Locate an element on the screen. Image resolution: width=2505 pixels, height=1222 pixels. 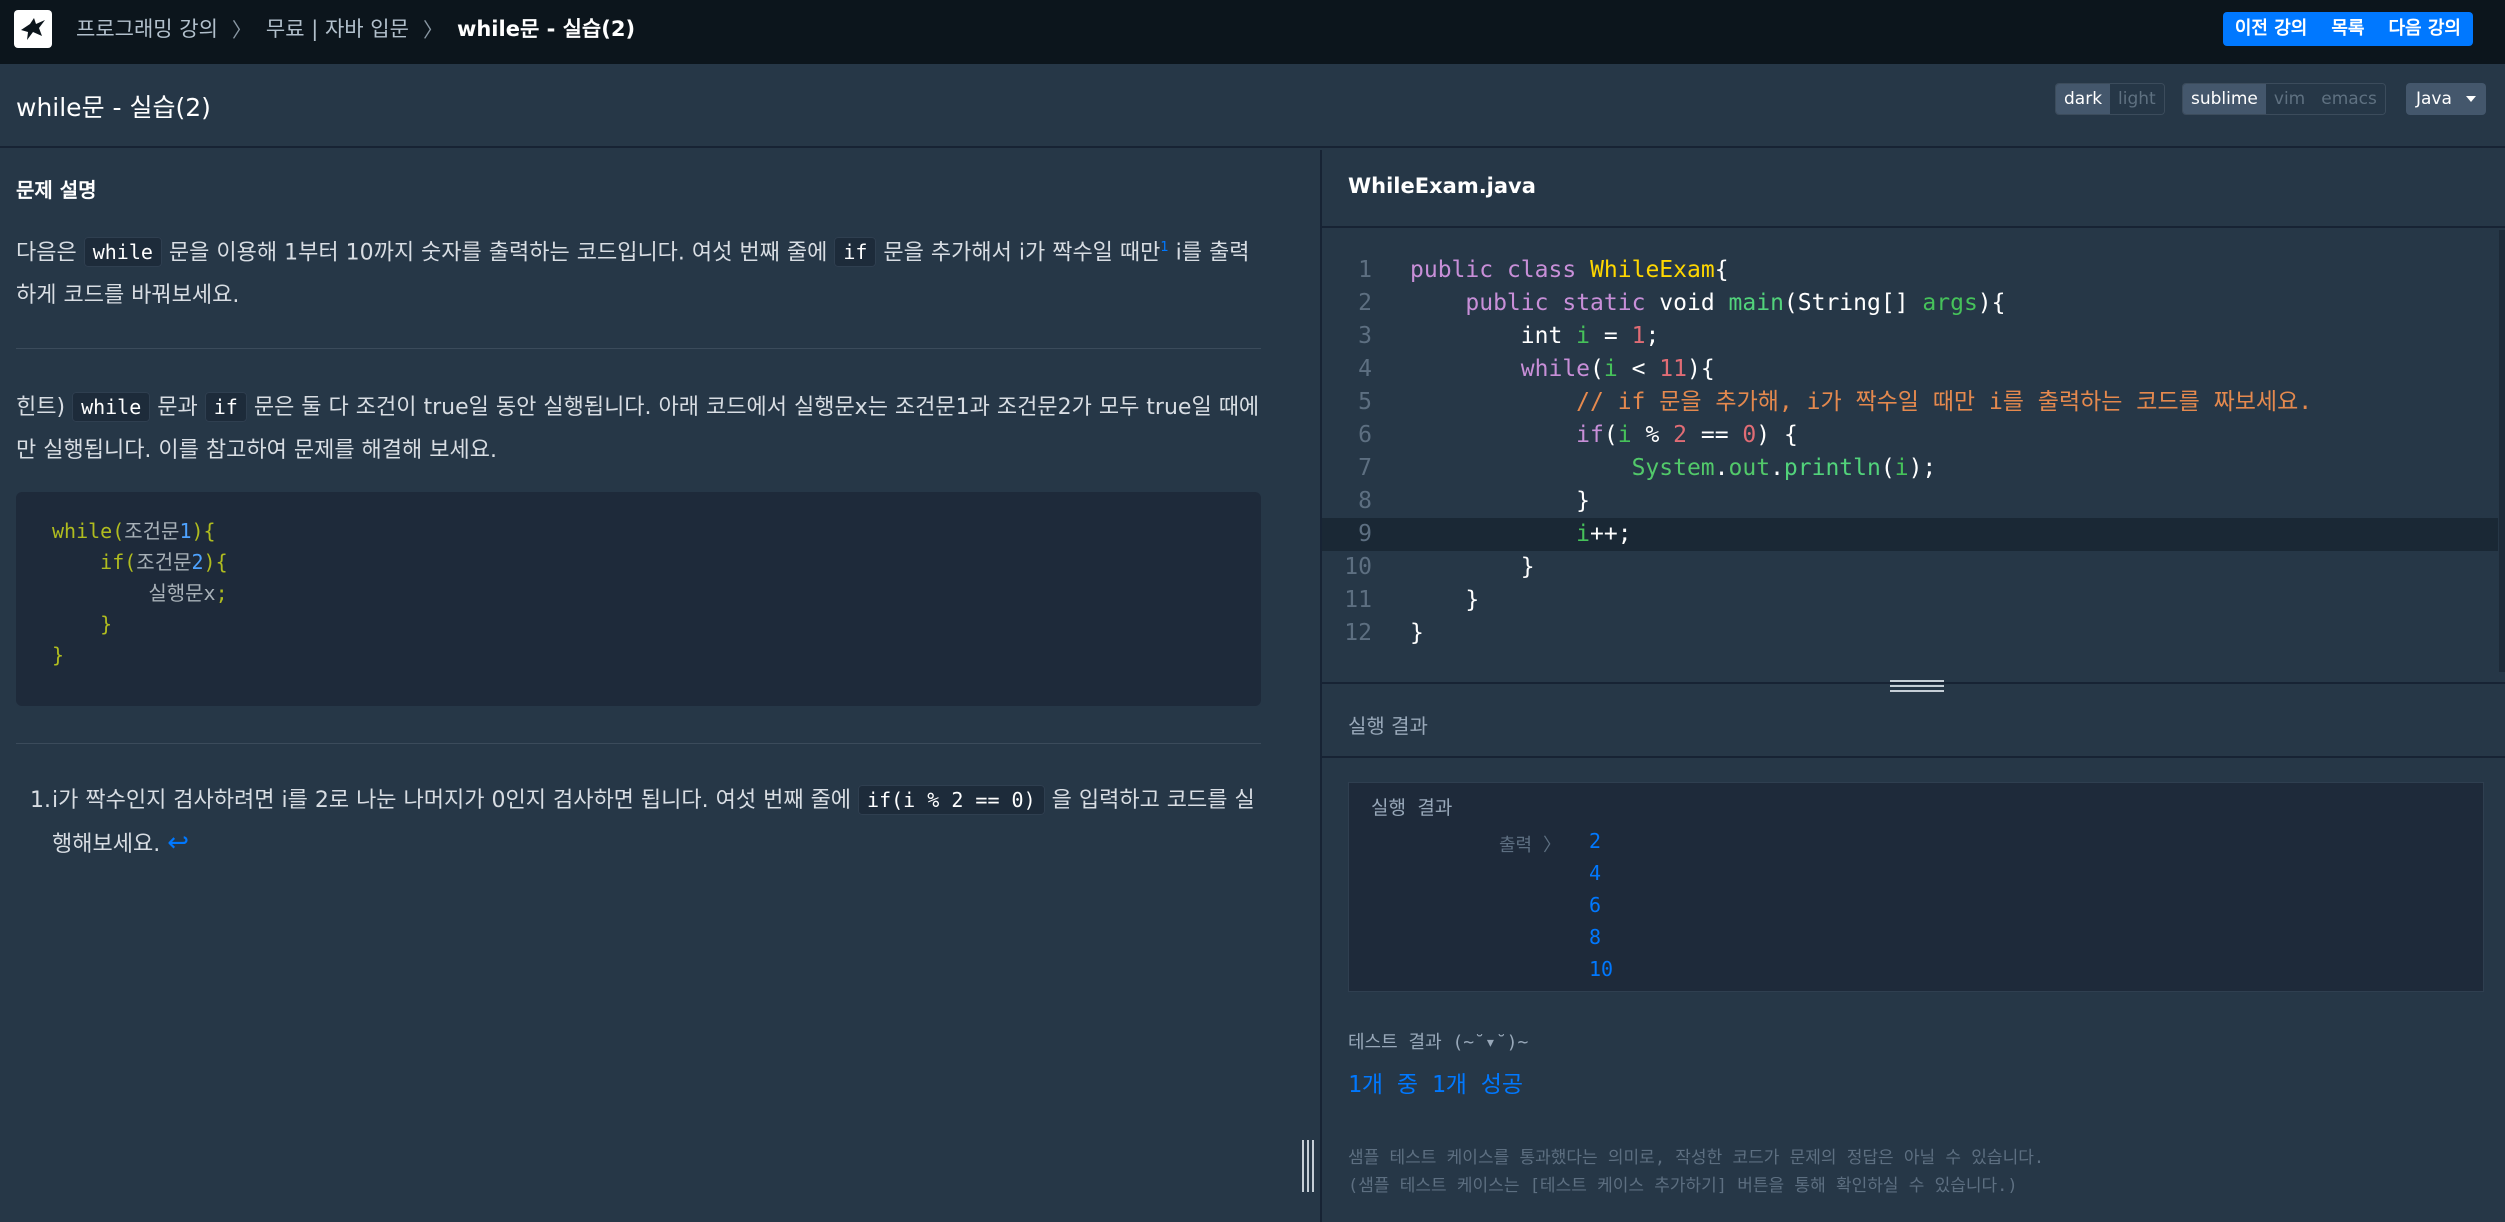
breadcrumb: 프로그래밍 강의 〉 무료 | 자바 입문 〉 while문 - 실습(2) is located at coordinates (355, 28).